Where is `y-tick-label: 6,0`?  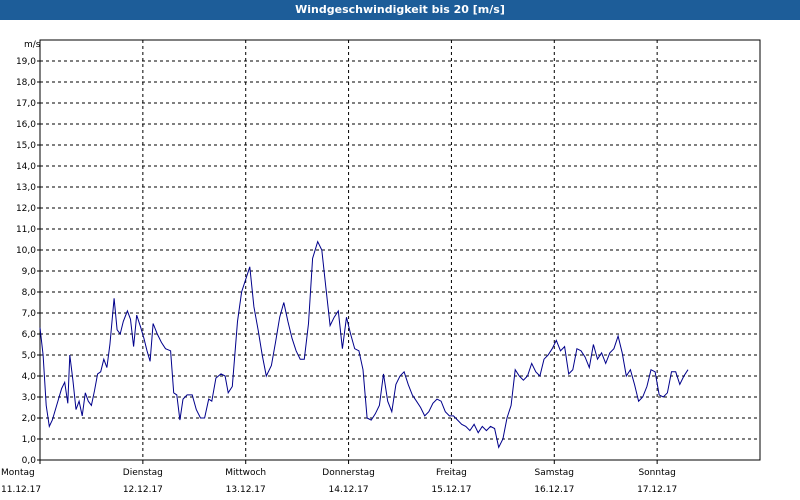
y-tick-label: 6,0 is located at coordinates (29, 335).